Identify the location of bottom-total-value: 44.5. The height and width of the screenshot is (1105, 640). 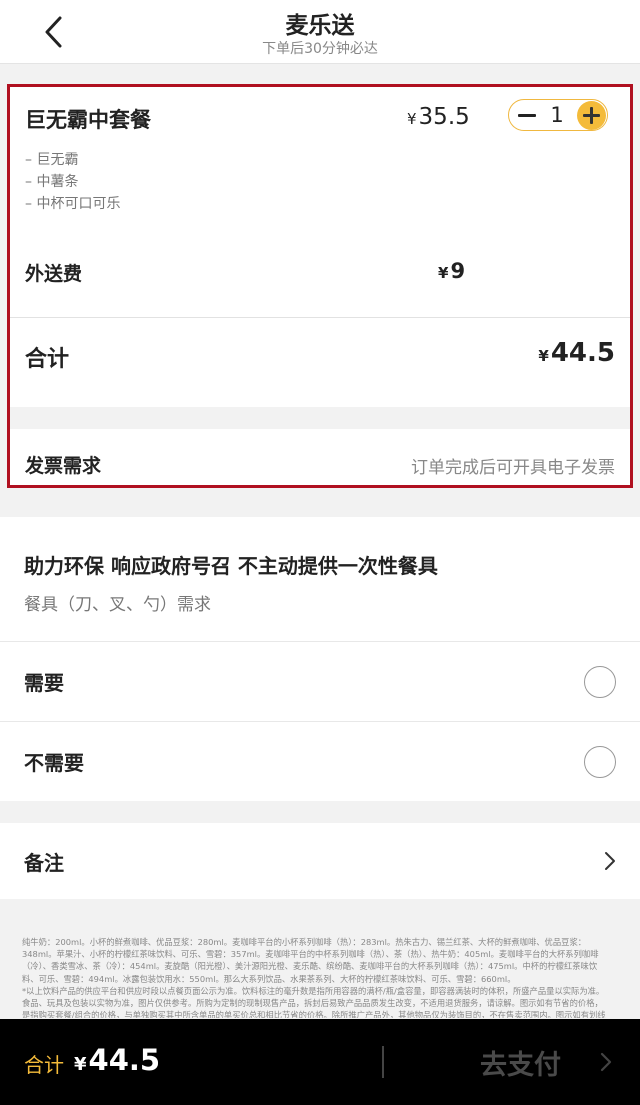
(124, 1060).